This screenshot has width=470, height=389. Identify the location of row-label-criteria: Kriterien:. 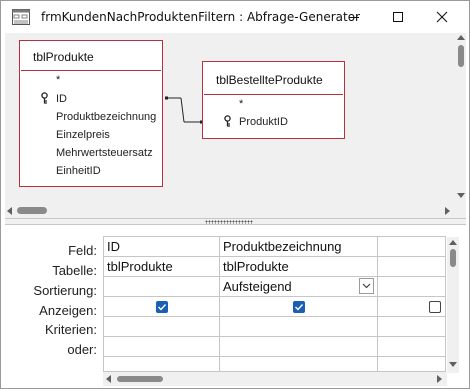
(70, 329).